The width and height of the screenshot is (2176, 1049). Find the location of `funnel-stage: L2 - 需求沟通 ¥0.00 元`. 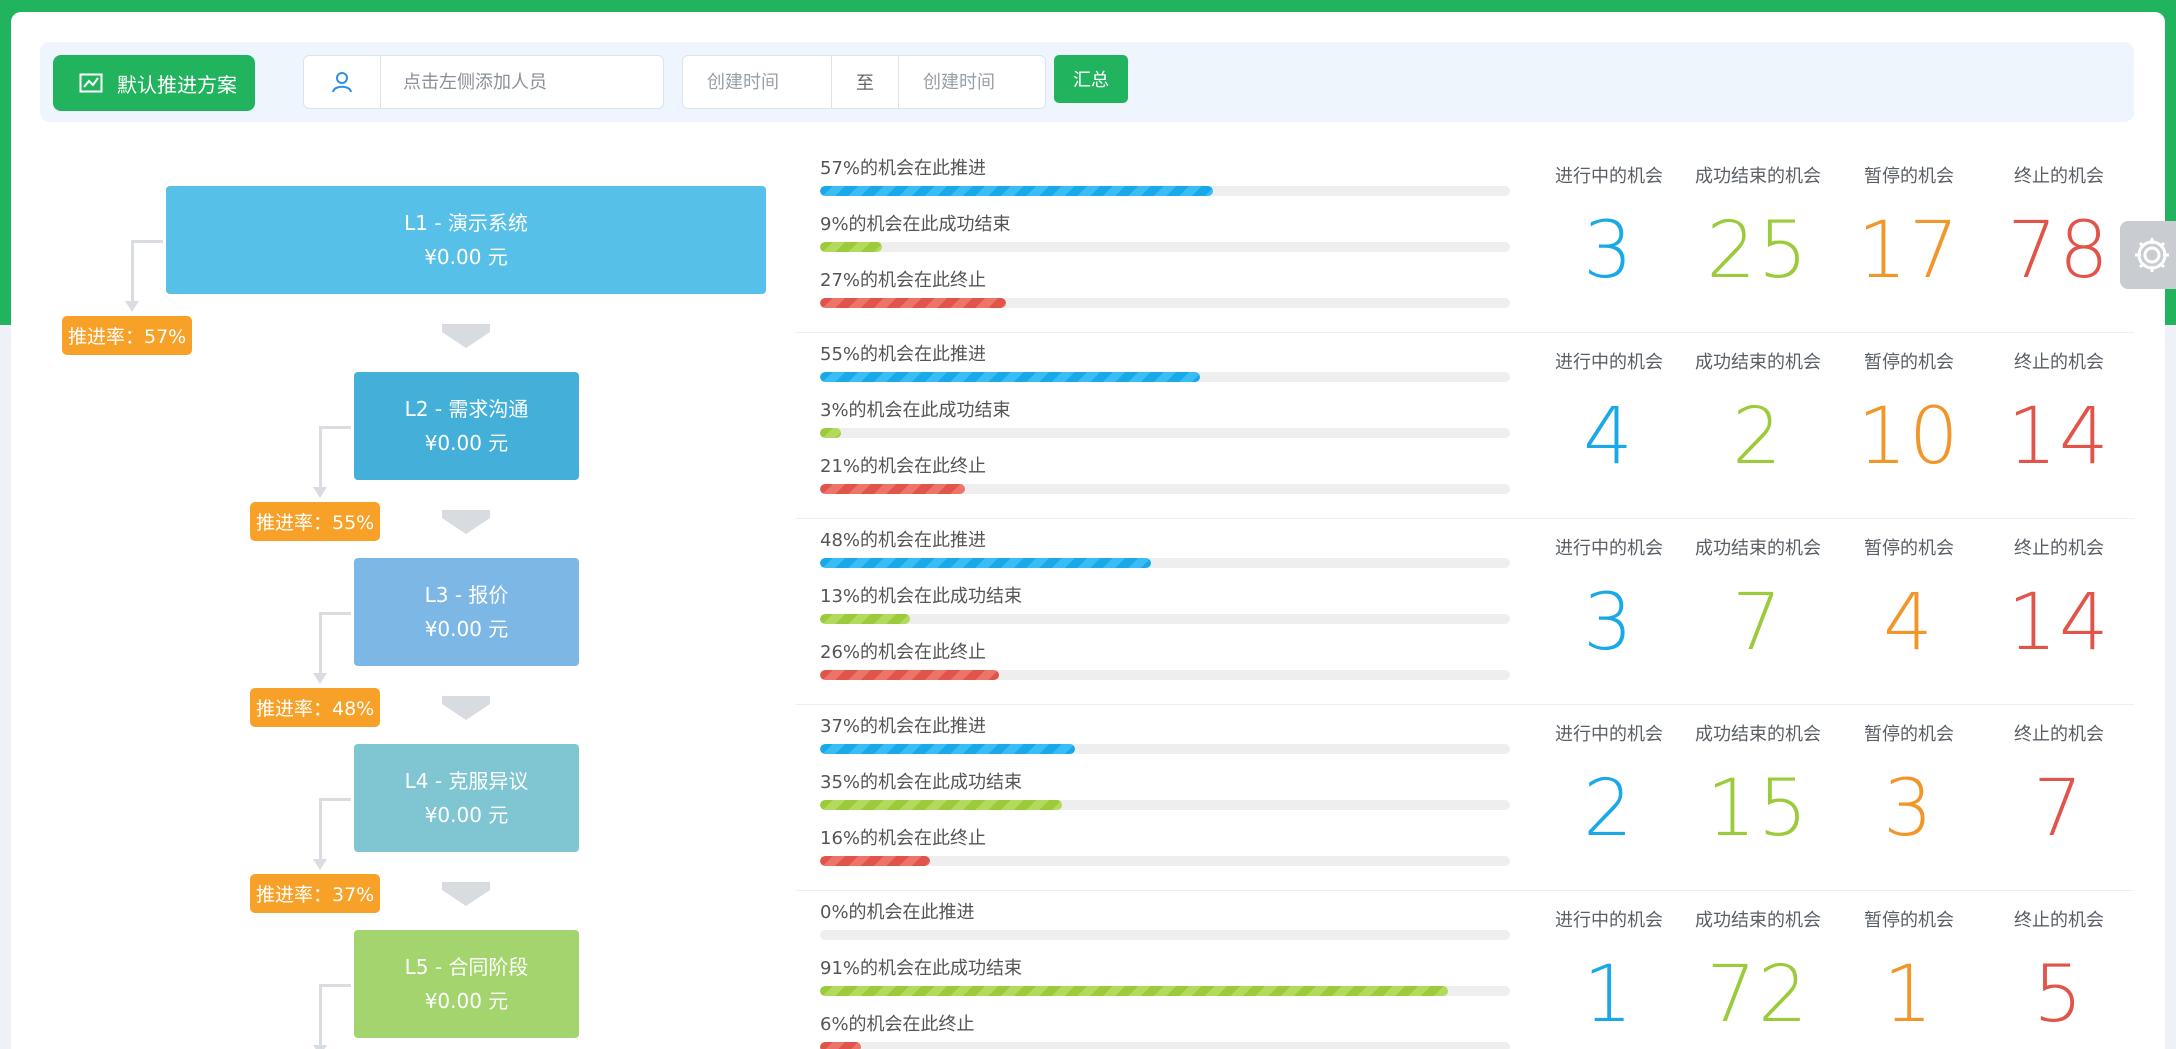

funnel-stage: L2 - 需求沟通 ¥0.00 元 is located at coordinates (466, 426).